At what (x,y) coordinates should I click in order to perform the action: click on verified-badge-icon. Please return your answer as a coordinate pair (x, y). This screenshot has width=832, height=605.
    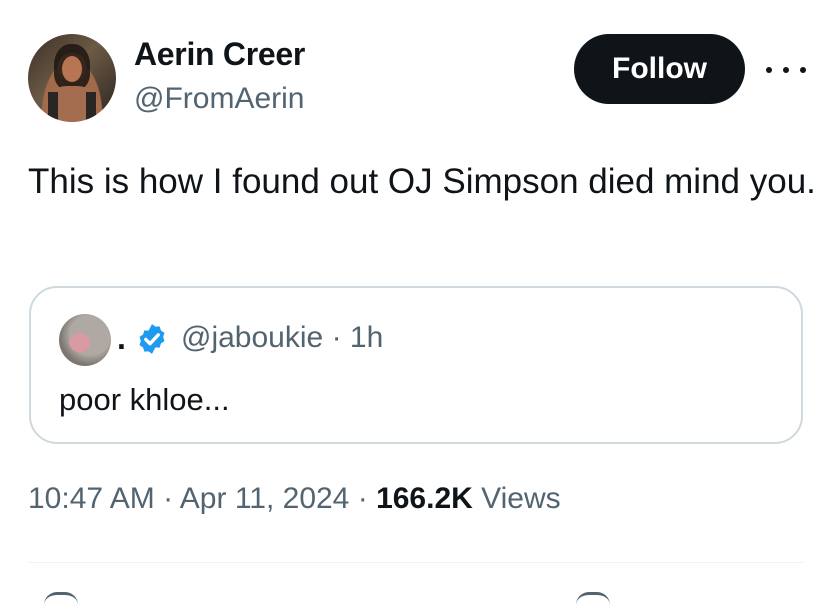
    Looking at the image, I should click on (152, 339).